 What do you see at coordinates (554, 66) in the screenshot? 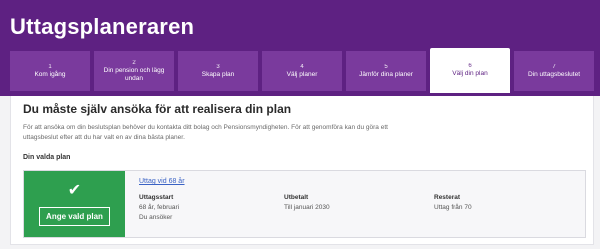
I see `step-number: 7` at bounding box center [554, 66].